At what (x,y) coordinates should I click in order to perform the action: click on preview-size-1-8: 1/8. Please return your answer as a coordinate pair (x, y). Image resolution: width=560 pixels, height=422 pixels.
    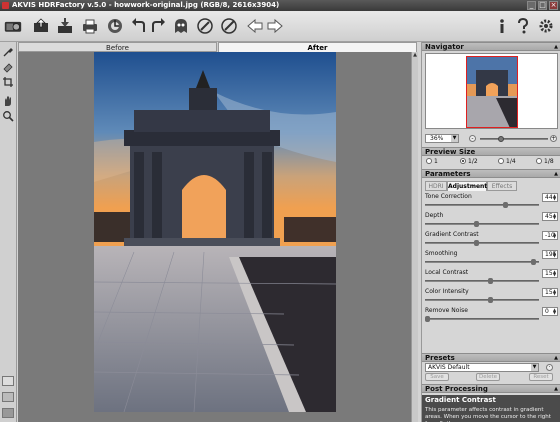
    Looking at the image, I should click on (545, 161).